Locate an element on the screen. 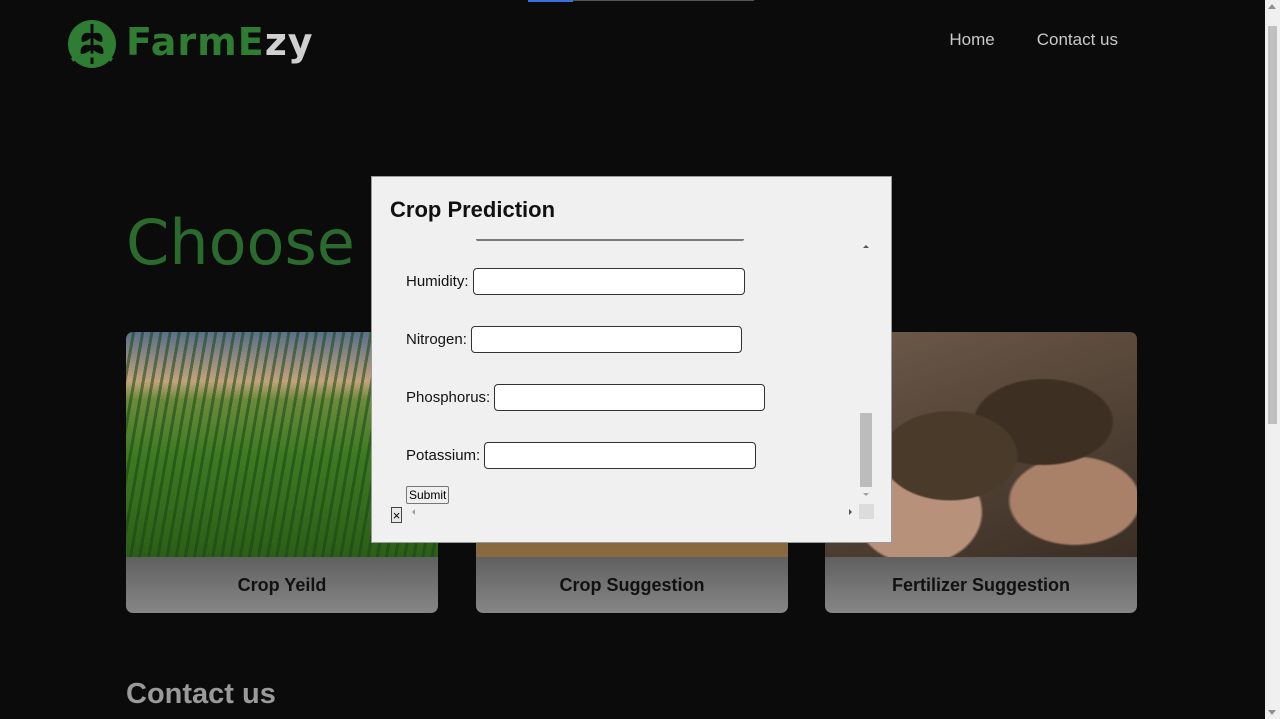  nitrogen-row: Nitrogen: is located at coordinates (574, 339).